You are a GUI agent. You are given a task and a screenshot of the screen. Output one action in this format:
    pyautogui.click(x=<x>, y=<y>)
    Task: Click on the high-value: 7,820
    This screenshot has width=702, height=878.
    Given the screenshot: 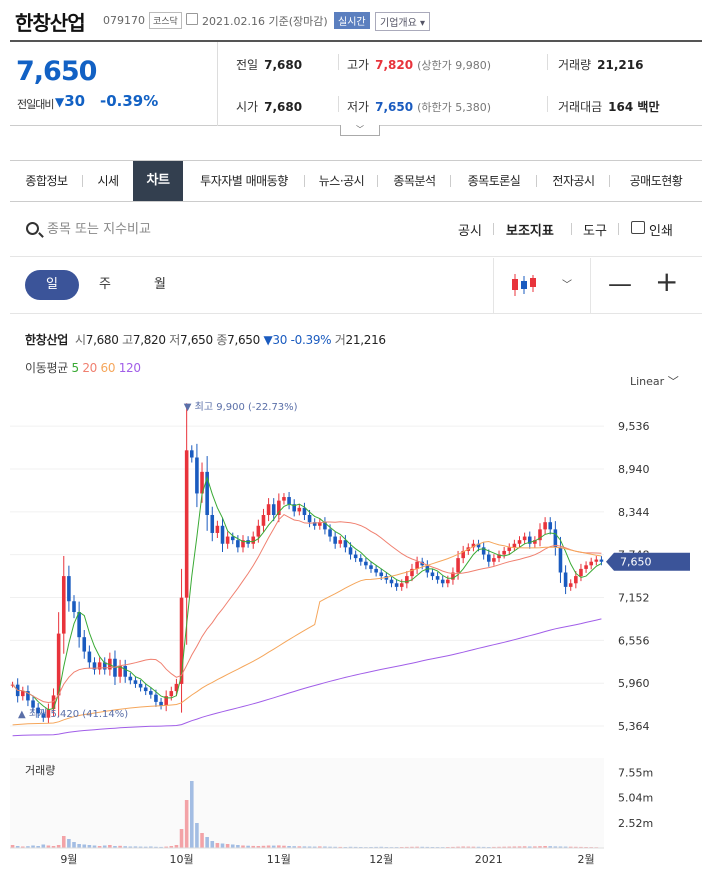 What is the action you would take?
    pyautogui.click(x=394, y=65)
    